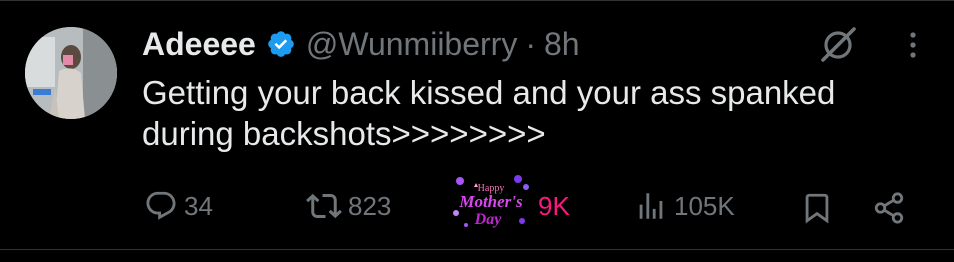 The height and width of the screenshot is (262, 954). What do you see at coordinates (281, 44) in the screenshot?
I see `verified-badge-icon` at bounding box center [281, 44].